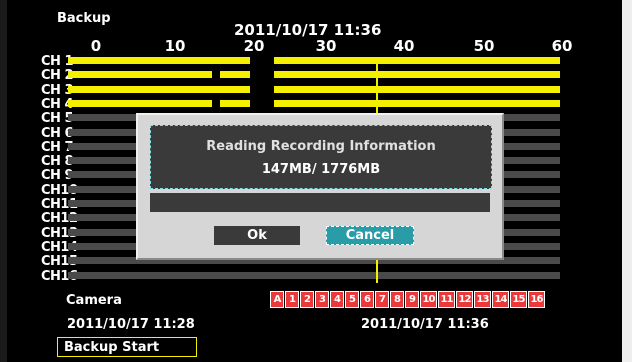 The height and width of the screenshot is (362, 632). What do you see at coordinates (428, 299) in the screenshot?
I see `camera-button: 10` at bounding box center [428, 299].